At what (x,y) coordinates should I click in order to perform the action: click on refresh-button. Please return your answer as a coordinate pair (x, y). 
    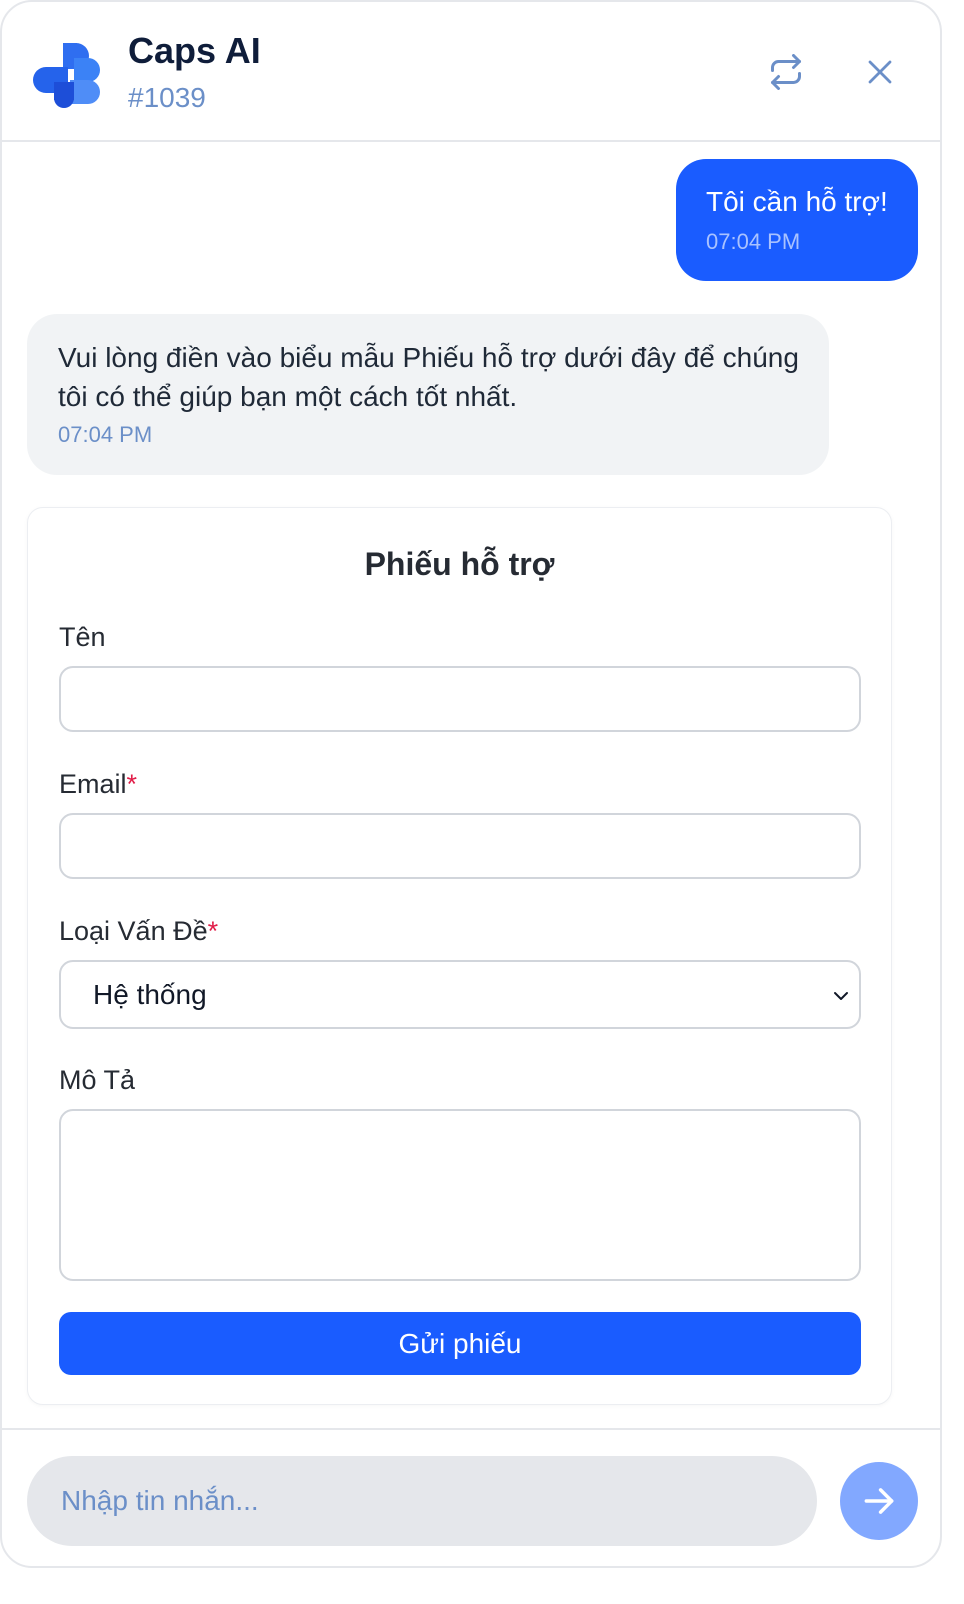
    Looking at the image, I should click on (786, 72).